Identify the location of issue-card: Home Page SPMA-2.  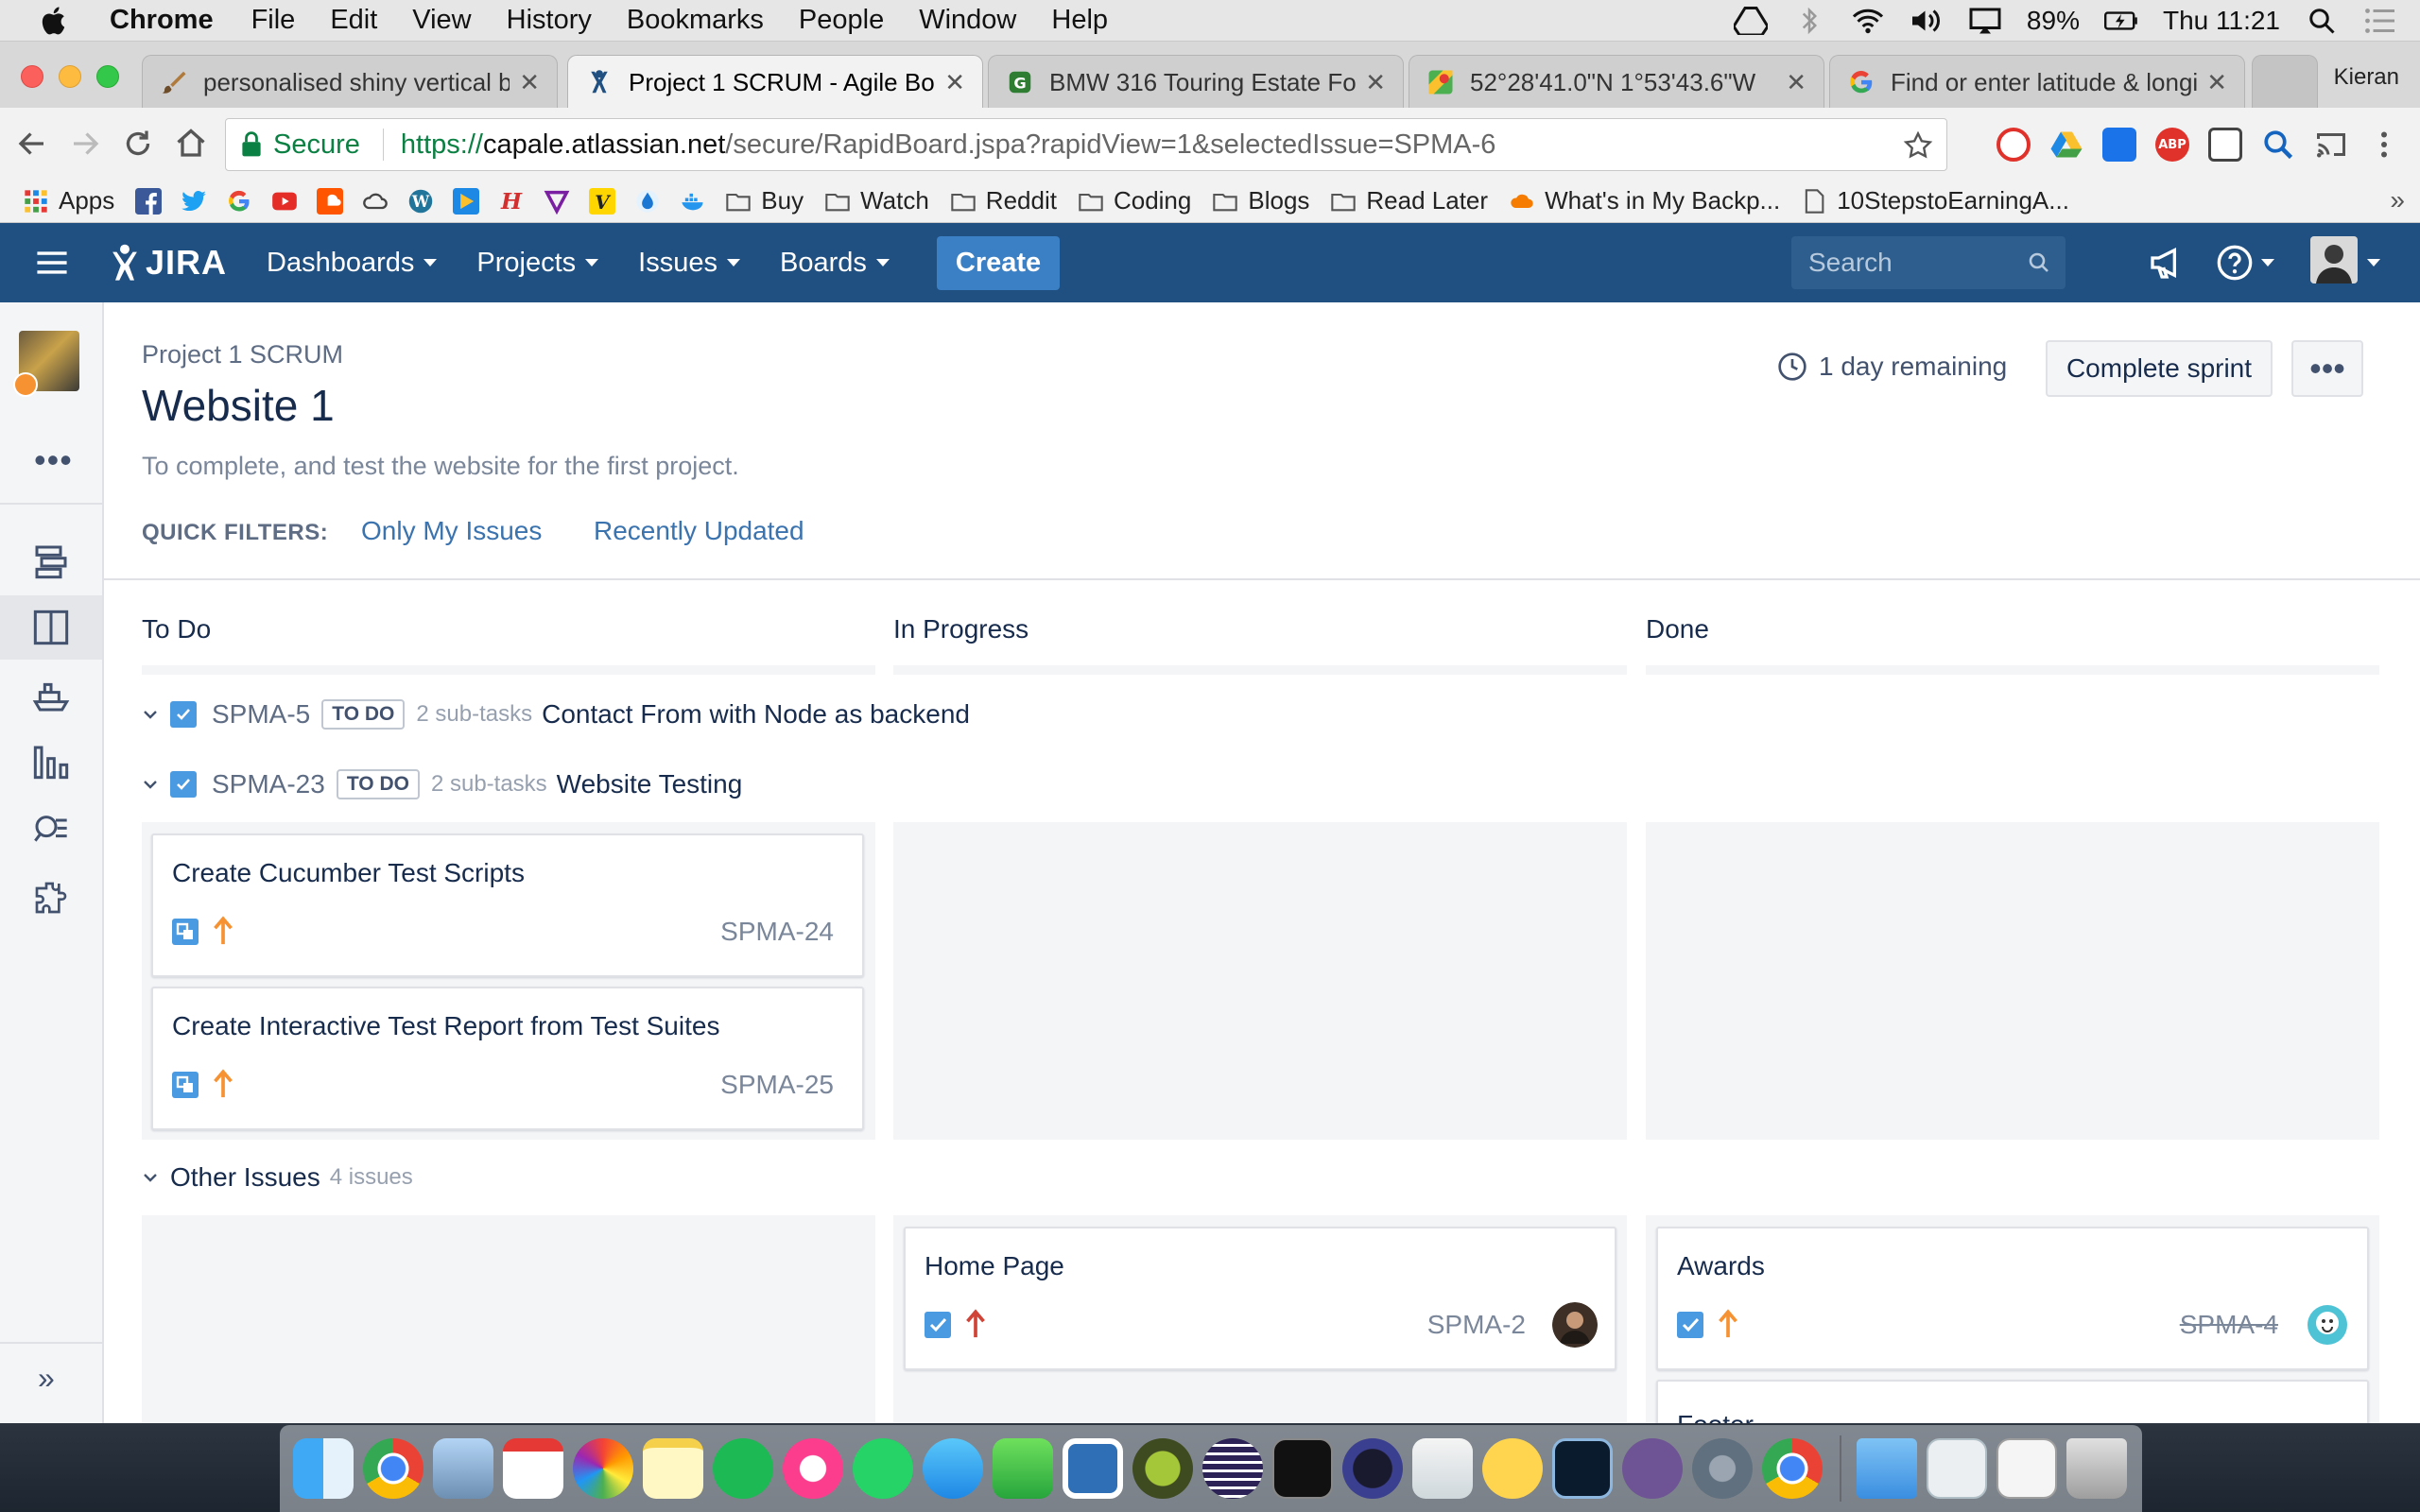
(1260, 1298).